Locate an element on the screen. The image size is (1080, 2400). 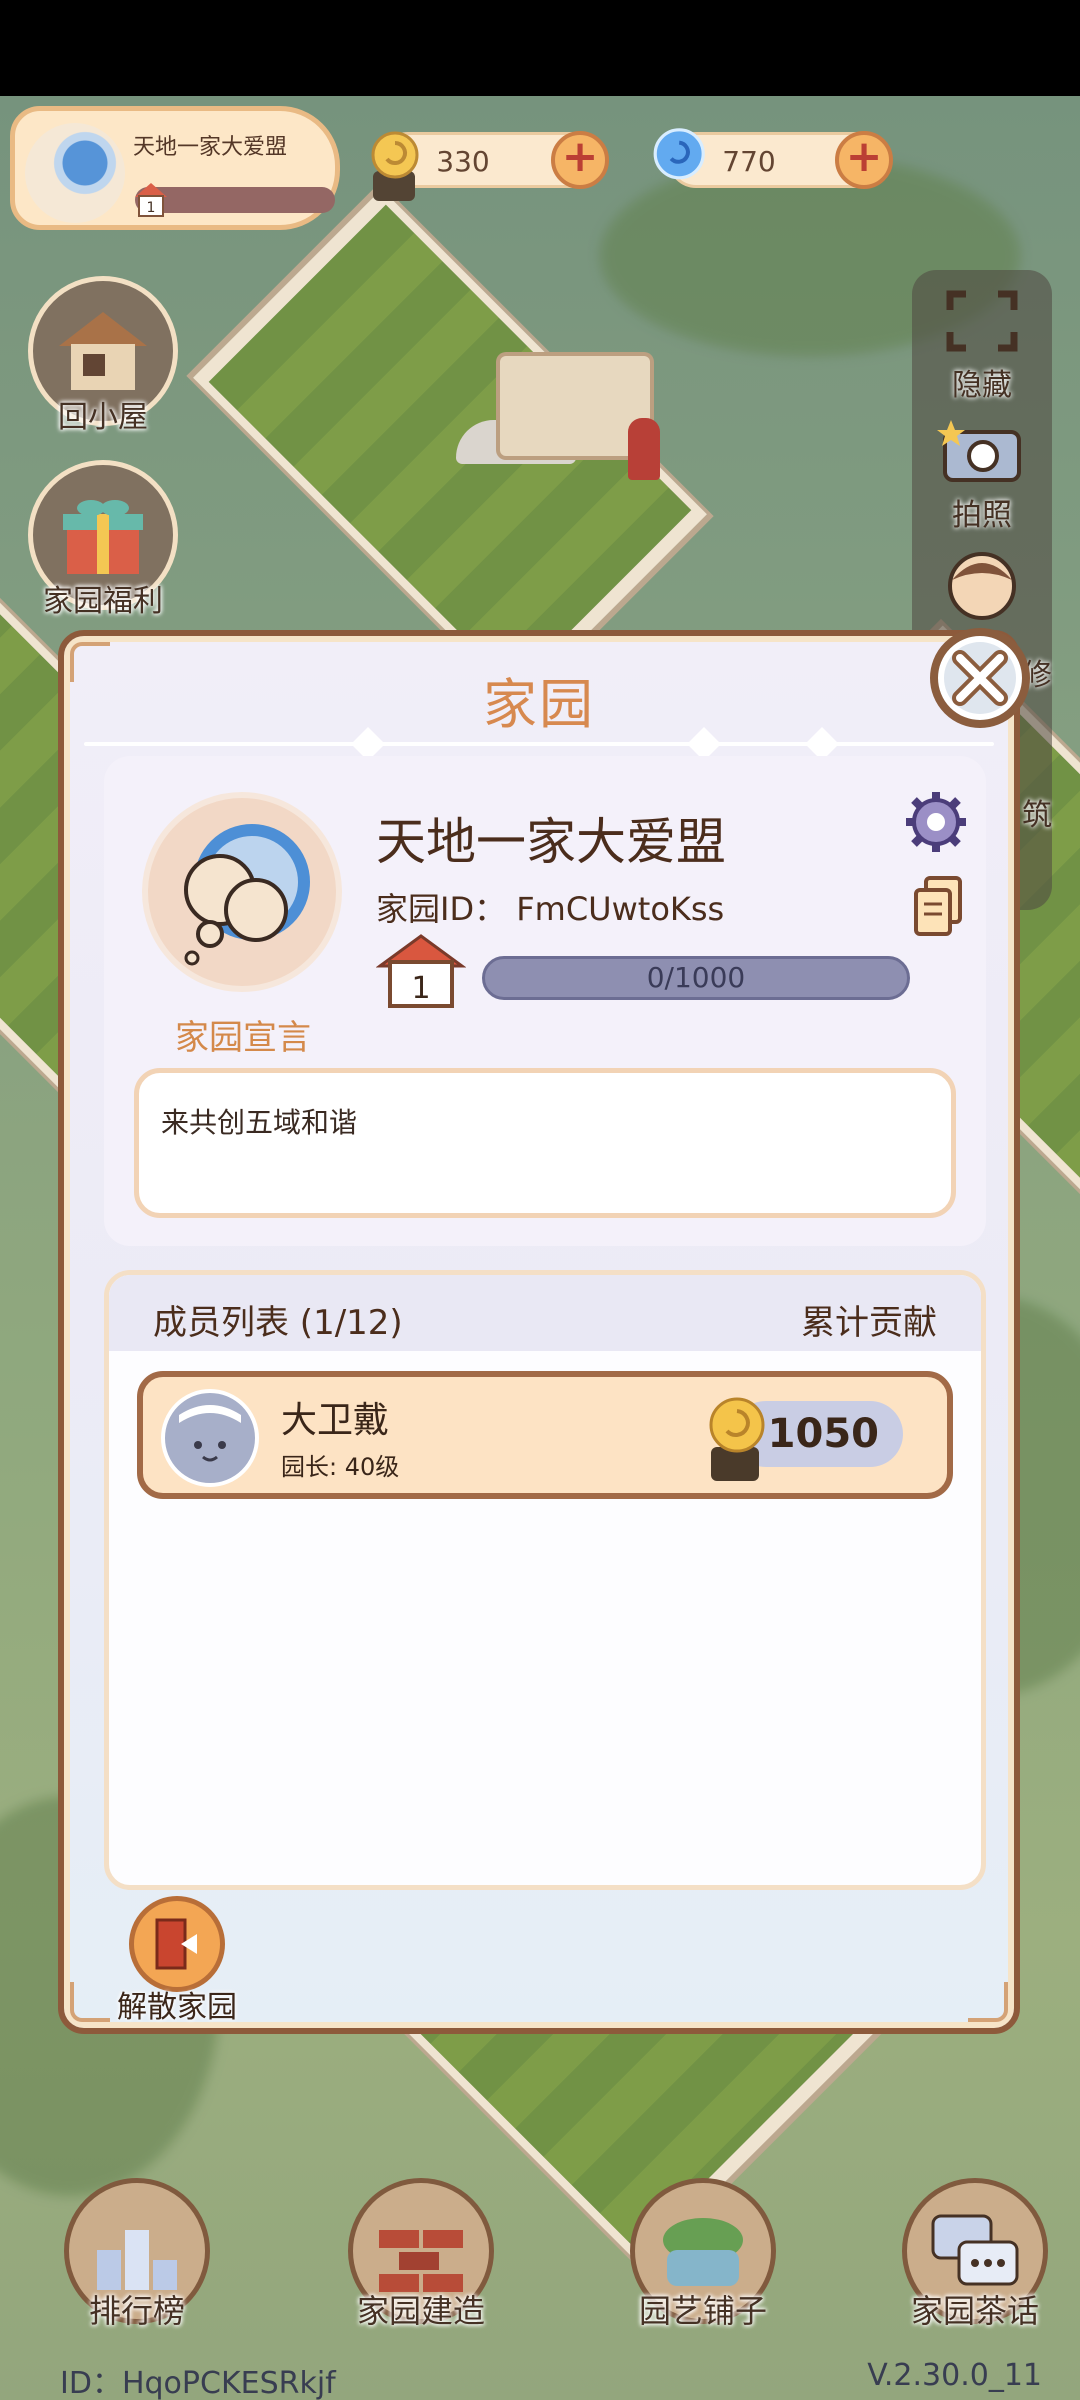
member-row: 大卫戴 园长: 40级 1050 is located at coordinates (545, 1435).